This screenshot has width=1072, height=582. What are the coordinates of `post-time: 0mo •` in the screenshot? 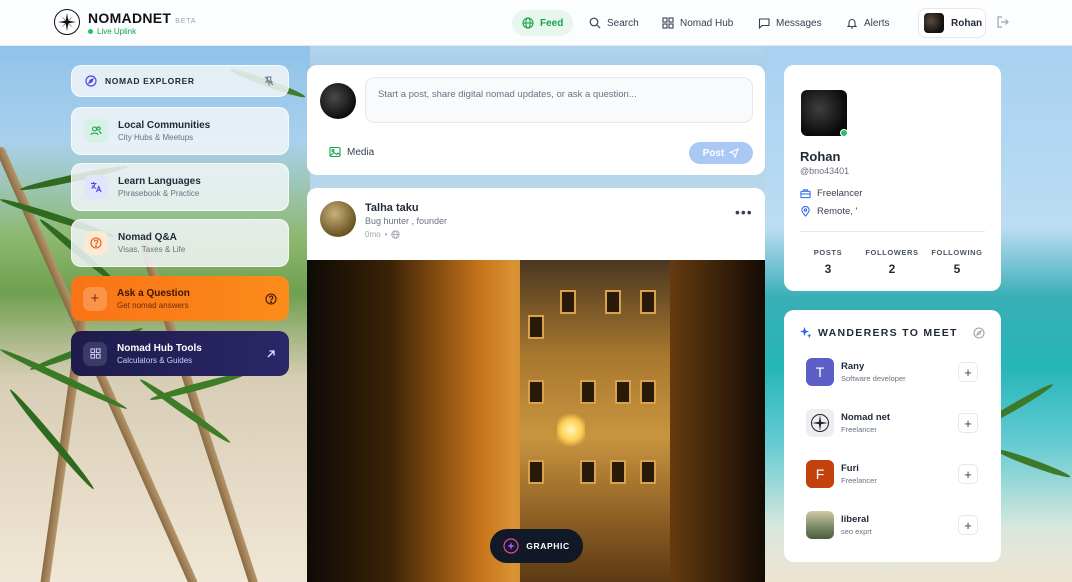 It's located at (383, 234).